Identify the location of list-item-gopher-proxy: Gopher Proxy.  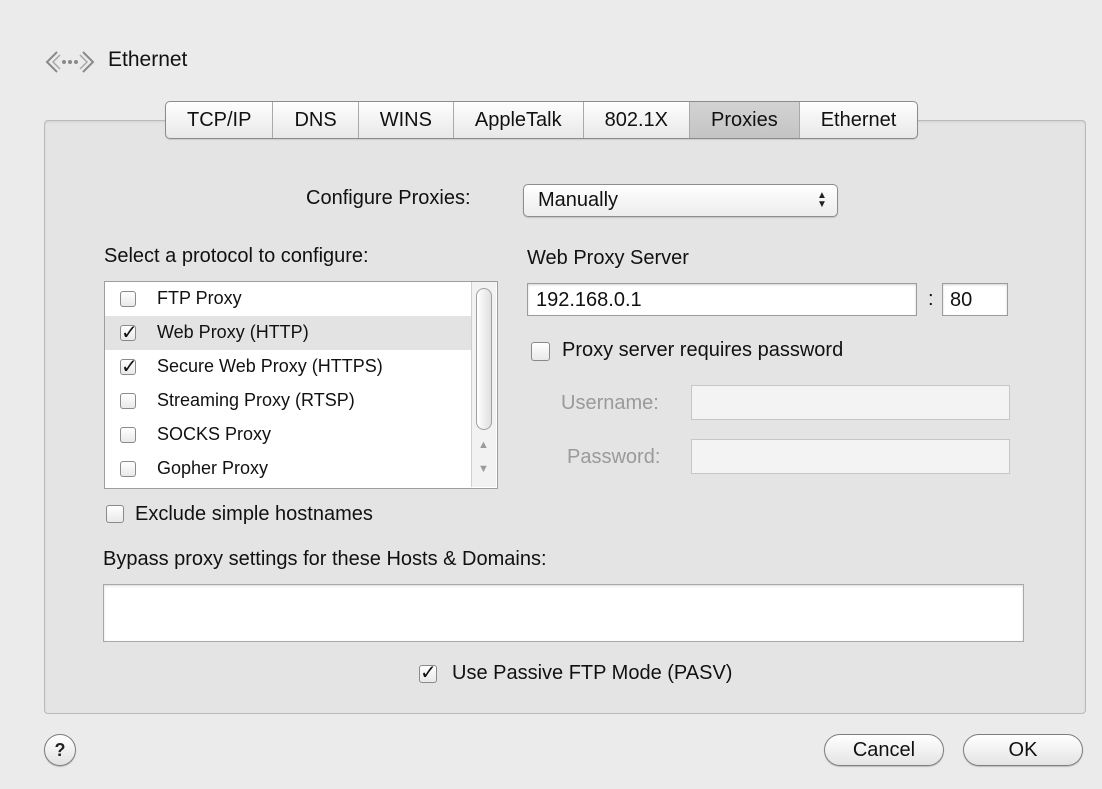
(288, 469).